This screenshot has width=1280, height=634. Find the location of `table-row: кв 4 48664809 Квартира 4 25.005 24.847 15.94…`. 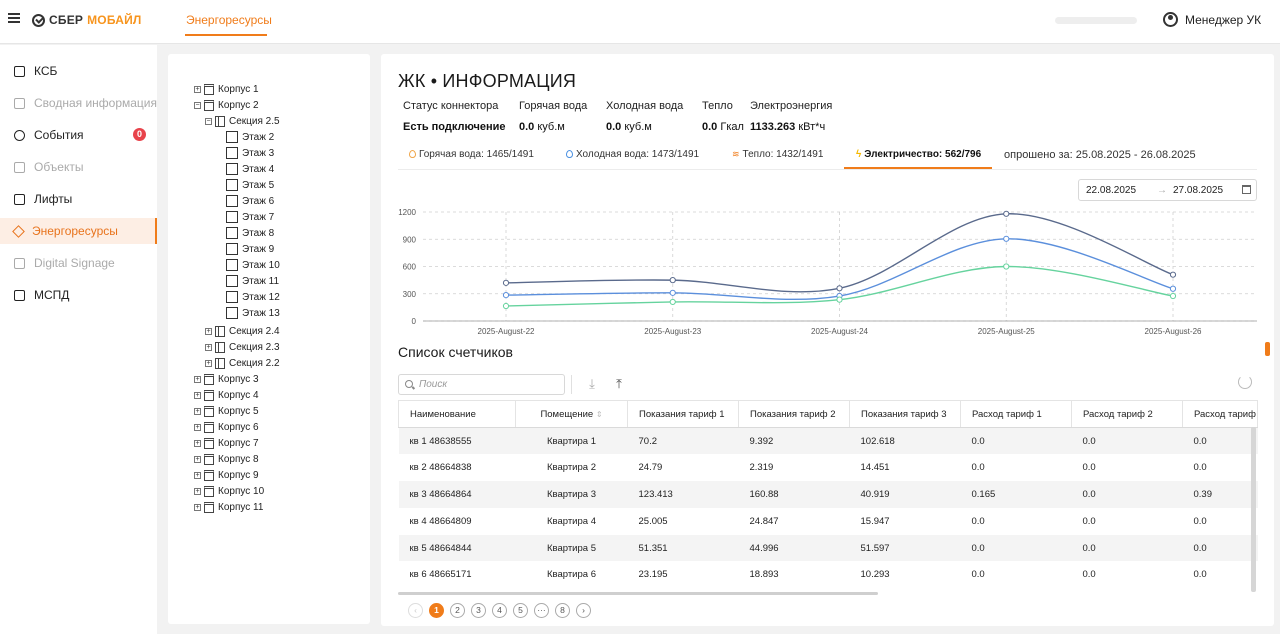

table-row: кв 4 48664809 Квартира 4 25.005 24.847 15.94… is located at coordinates (828, 521).